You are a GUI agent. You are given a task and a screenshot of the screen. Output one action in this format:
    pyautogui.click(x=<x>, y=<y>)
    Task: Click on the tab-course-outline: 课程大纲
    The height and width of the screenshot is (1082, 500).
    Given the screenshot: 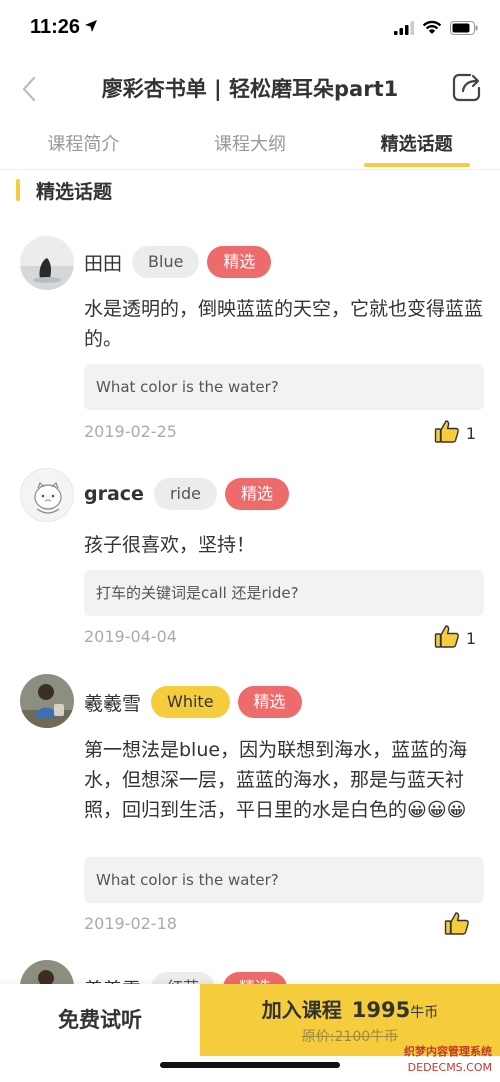 What is the action you would take?
    pyautogui.click(x=250, y=143)
    